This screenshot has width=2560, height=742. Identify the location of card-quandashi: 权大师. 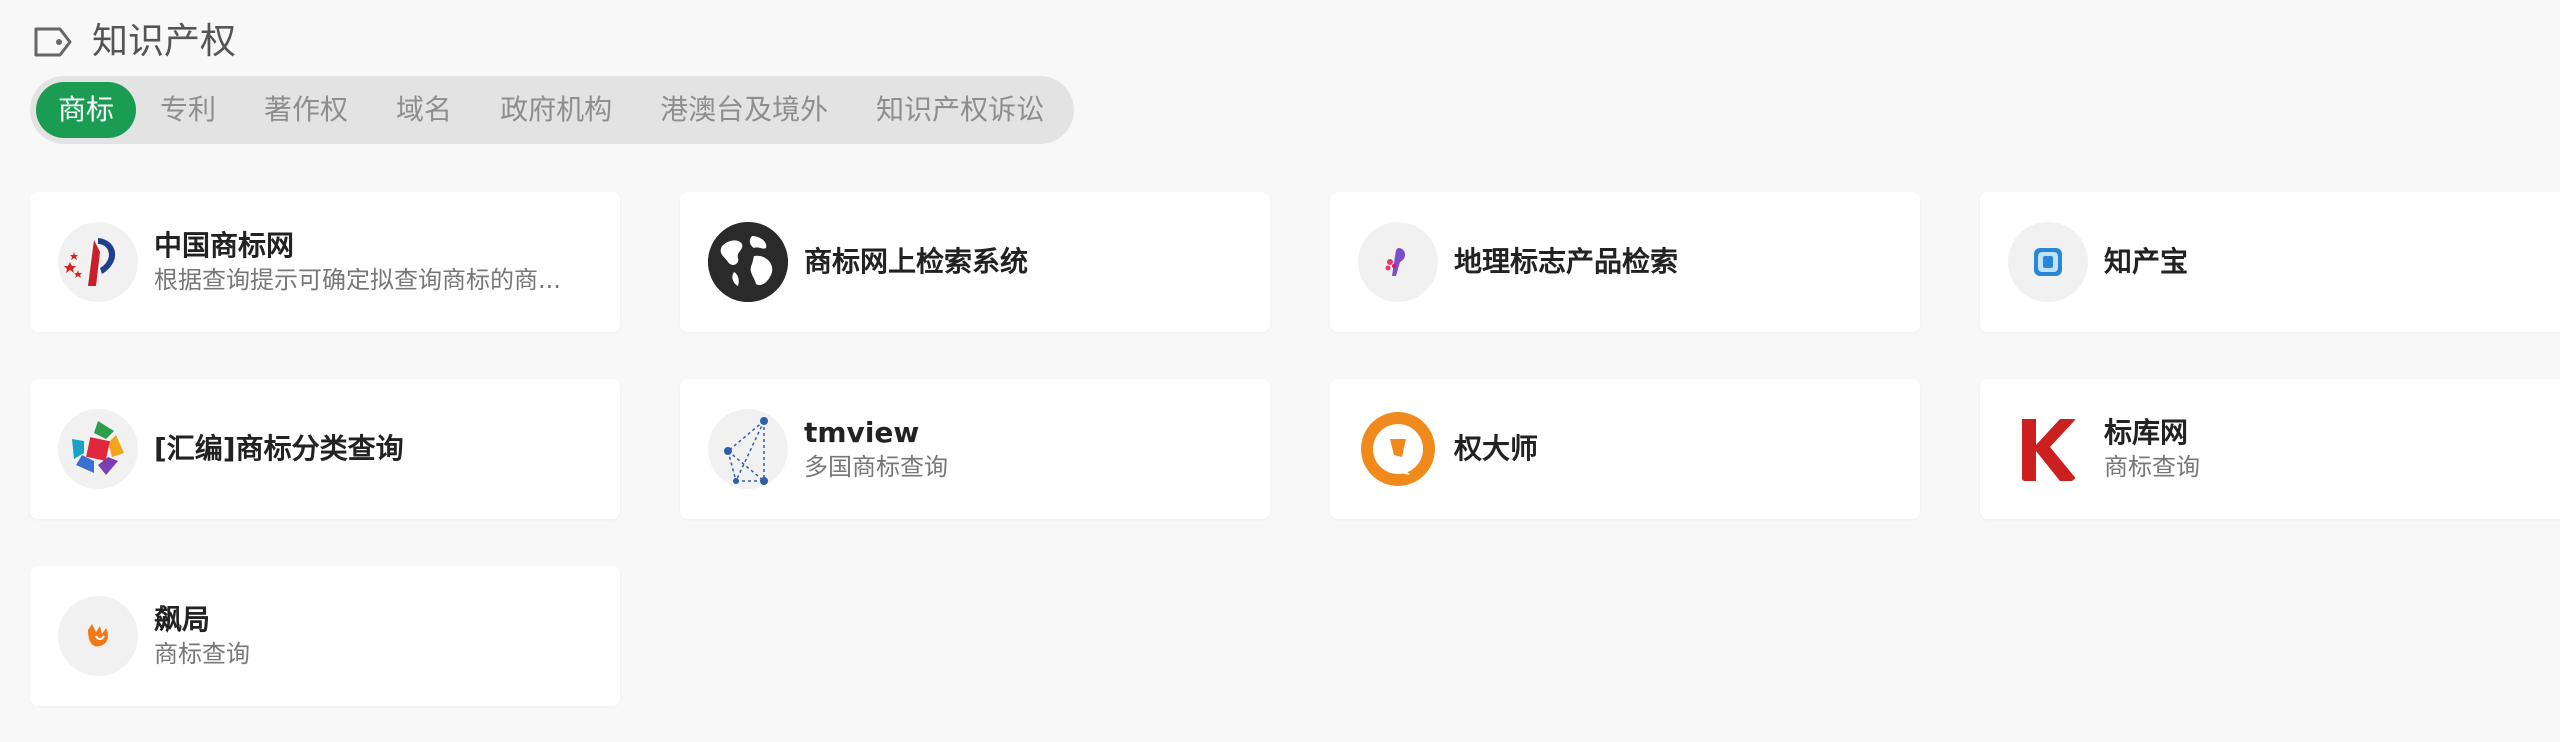
(1625, 449).